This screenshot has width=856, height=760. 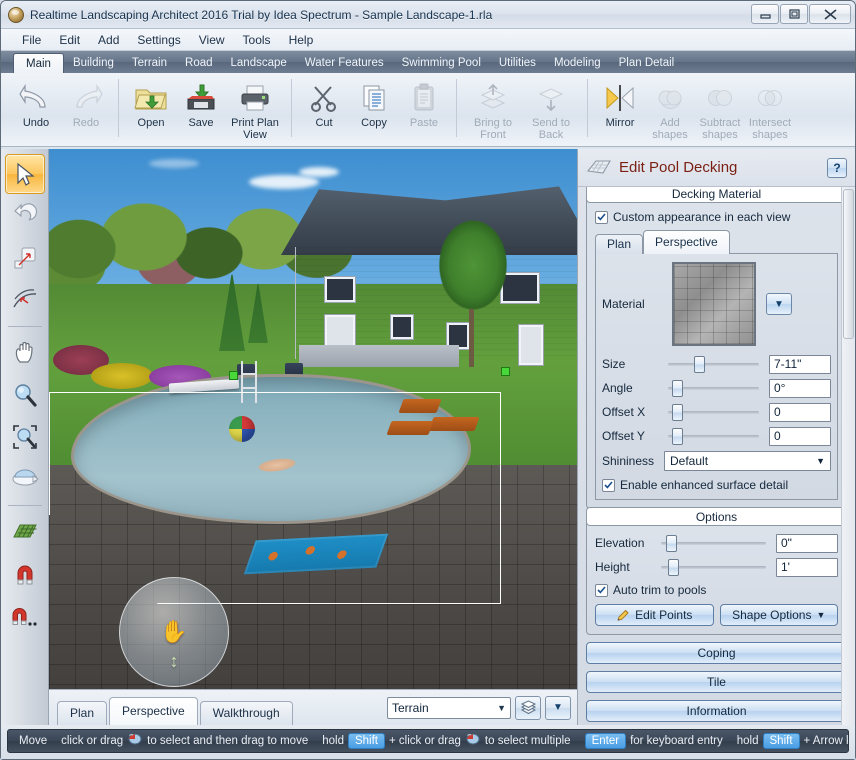 I want to click on help-button: ?, so click(x=837, y=167).